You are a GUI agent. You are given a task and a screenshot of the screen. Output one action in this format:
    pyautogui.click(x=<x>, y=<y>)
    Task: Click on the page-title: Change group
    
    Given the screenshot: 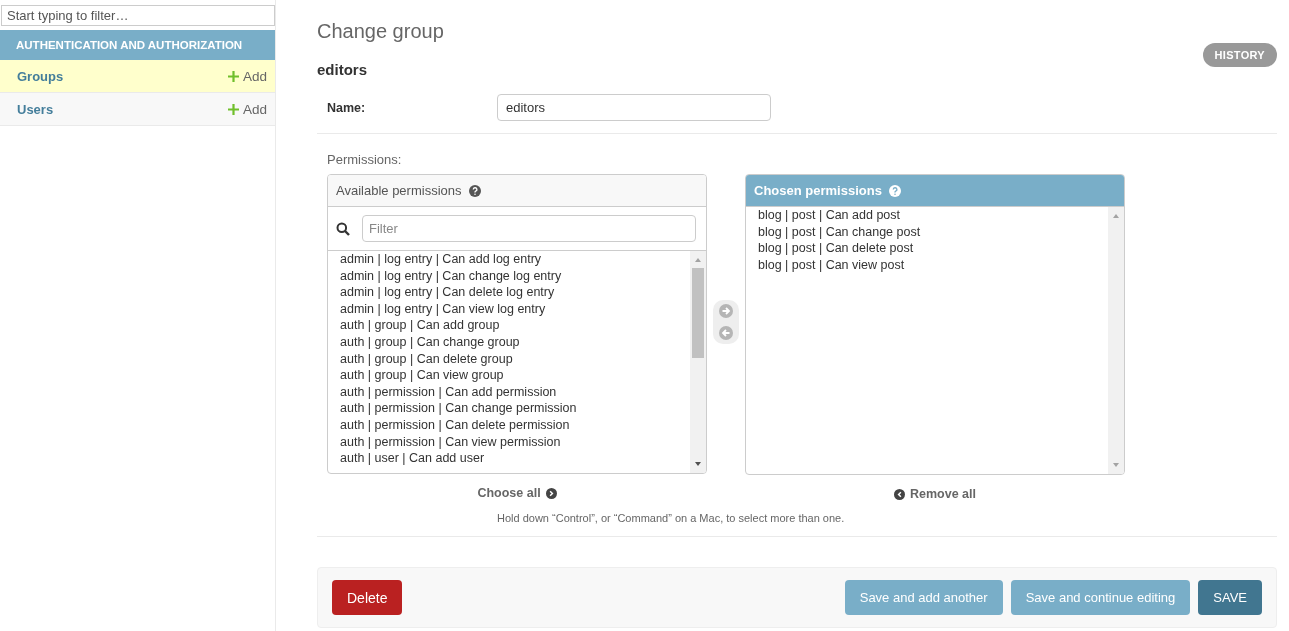 What is the action you would take?
    pyautogui.click(x=380, y=31)
    